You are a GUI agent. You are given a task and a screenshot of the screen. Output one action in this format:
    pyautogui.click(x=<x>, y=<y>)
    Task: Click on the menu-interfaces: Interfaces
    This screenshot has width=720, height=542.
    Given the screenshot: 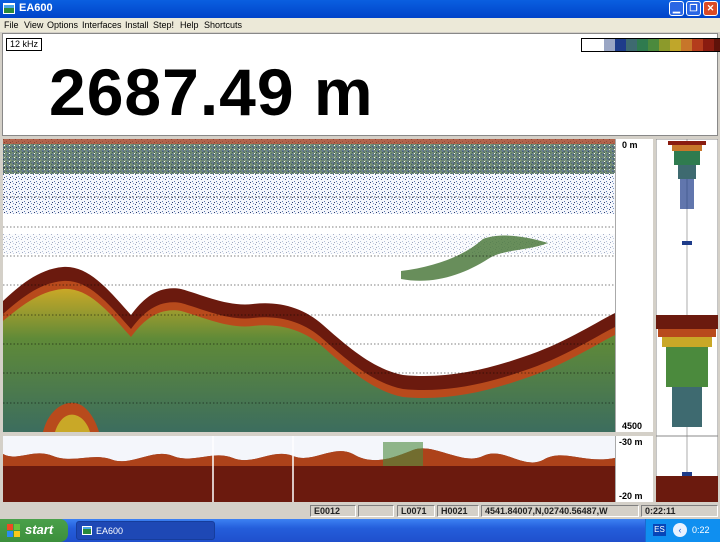 What is the action you would take?
    pyautogui.click(x=102, y=25)
    